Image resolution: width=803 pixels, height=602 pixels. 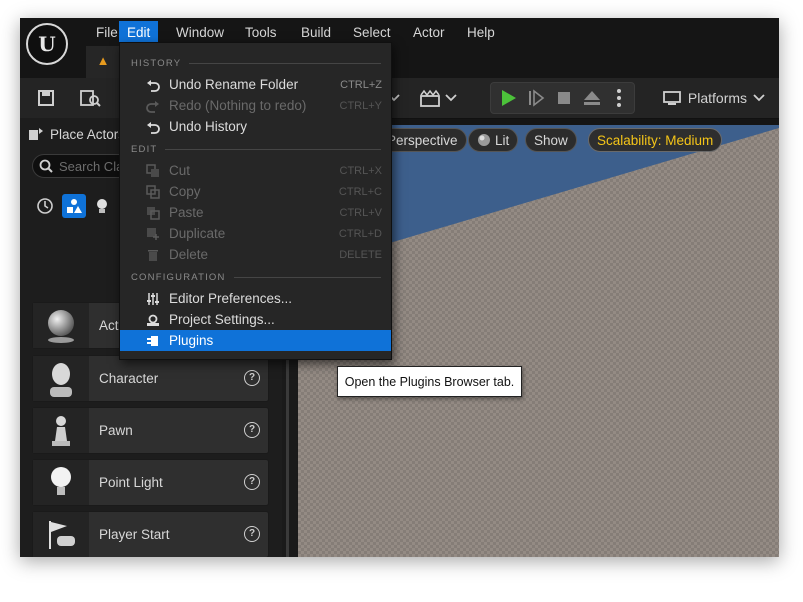 I want to click on play-controls, so click(x=562, y=98).